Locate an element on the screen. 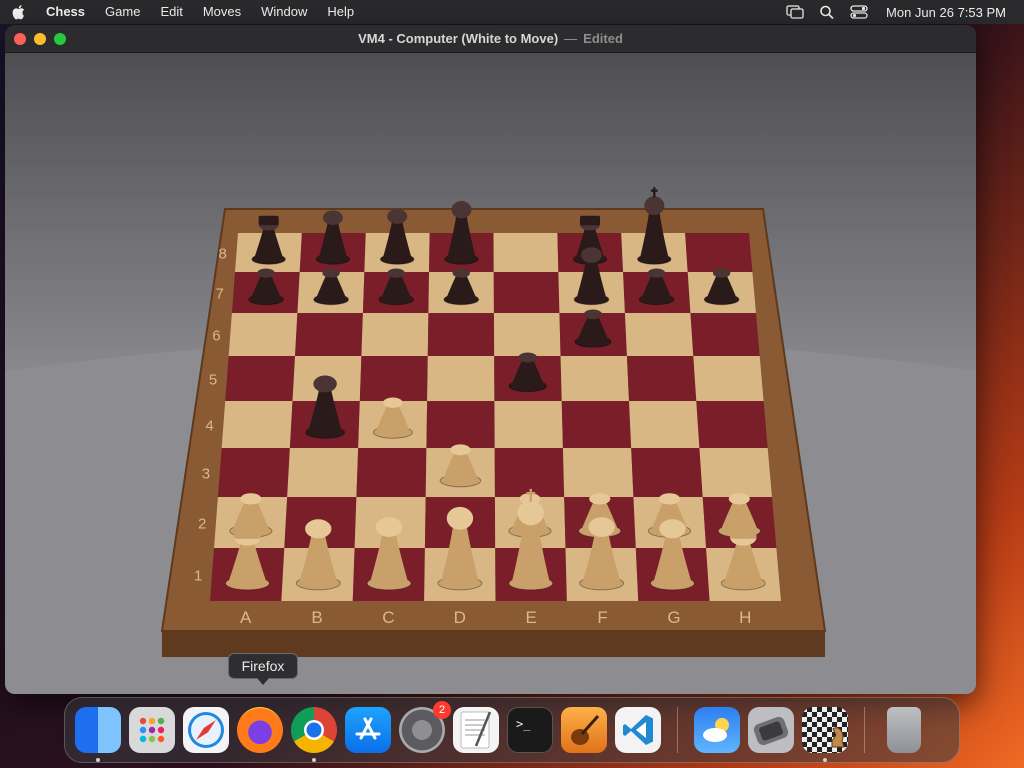  minimize-window-button is located at coordinates (40, 39).